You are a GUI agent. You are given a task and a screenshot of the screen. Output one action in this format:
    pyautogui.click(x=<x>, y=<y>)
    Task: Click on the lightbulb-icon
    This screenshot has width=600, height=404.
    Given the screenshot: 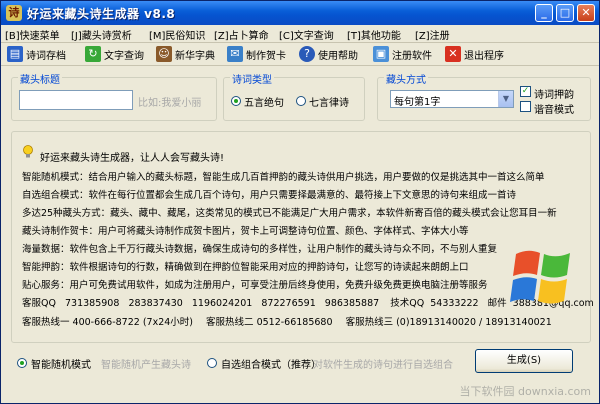 What is the action you would take?
    pyautogui.click(x=28, y=151)
    